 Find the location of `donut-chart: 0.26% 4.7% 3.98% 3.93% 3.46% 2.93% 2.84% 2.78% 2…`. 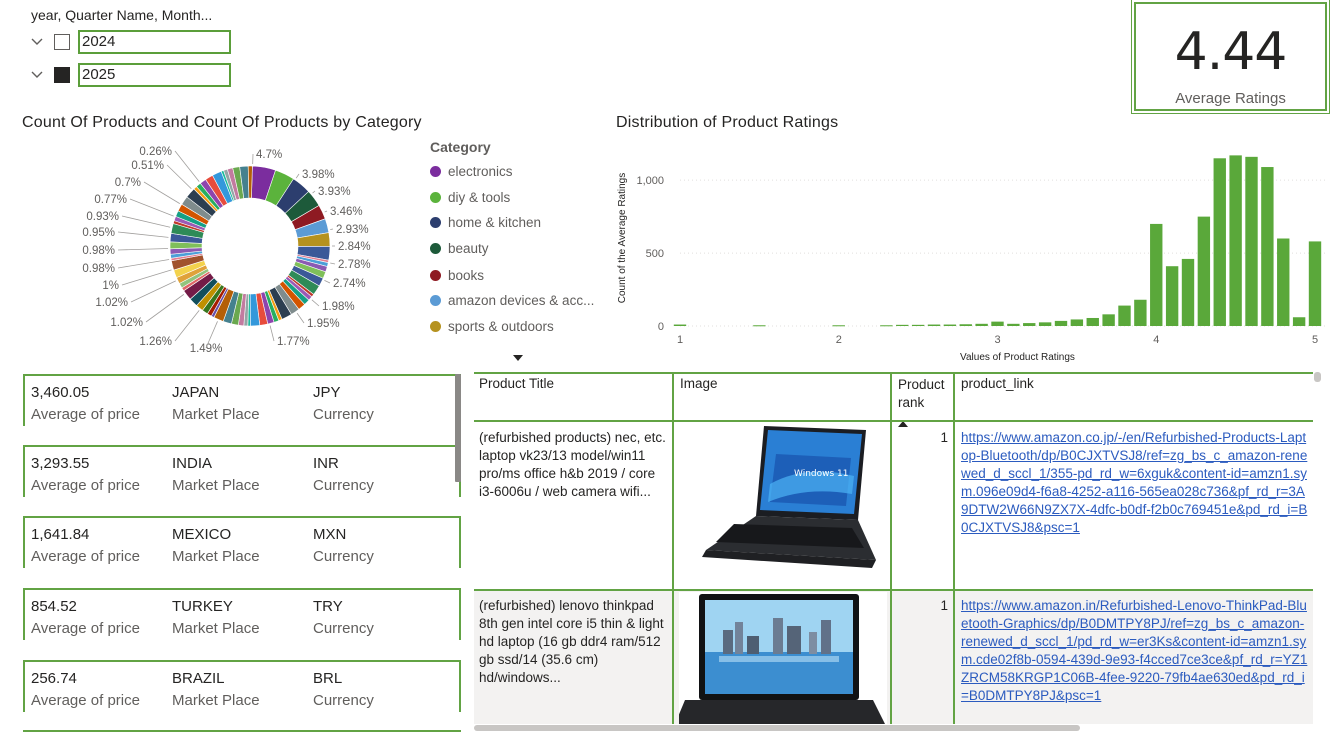

donut-chart: 0.26% 4.7% 3.98% 3.93% 3.46% 2.93% 2.84% 2.78% 2… is located at coordinates (240, 250).